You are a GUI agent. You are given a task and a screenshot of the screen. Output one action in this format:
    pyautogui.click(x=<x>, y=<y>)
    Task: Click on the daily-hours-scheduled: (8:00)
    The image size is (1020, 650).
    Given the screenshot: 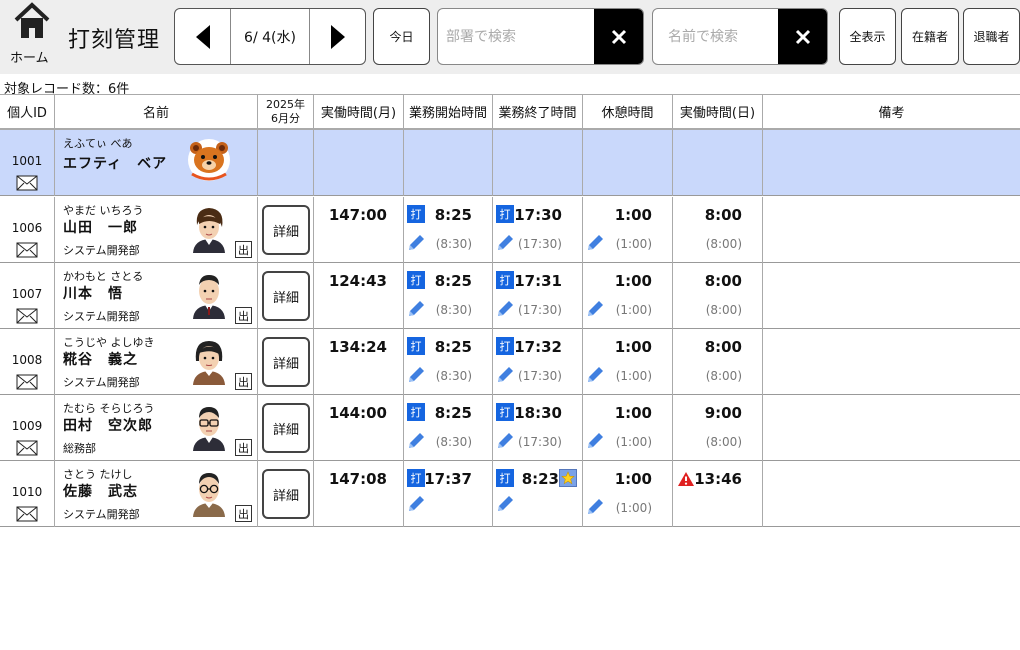 What is the action you would take?
    pyautogui.click(x=723, y=244)
    